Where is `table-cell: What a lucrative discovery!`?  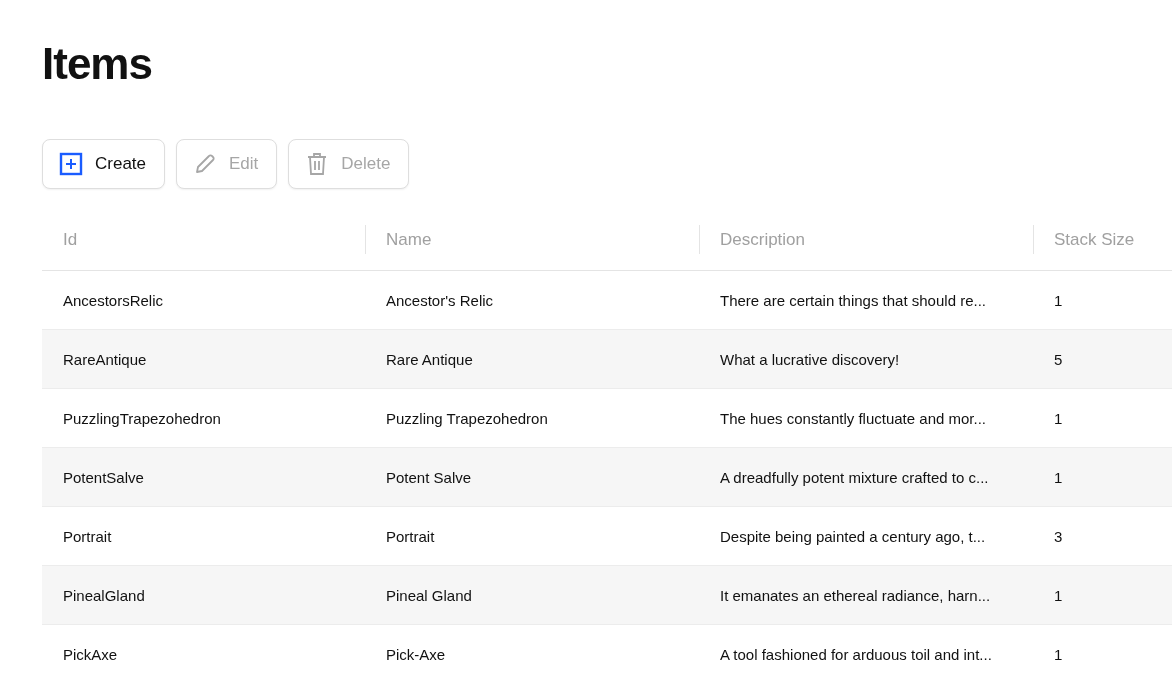
table-cell: What a lucrative discovery! is located at coordinates (866, 359).